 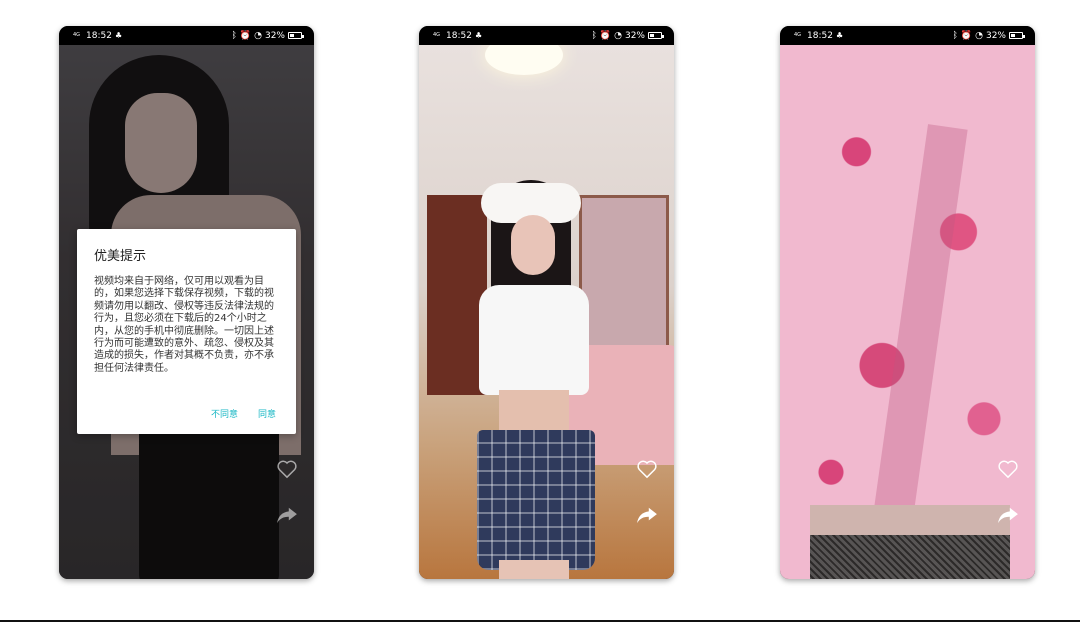 I want to click on disagree-button: 不同意, so click(x=224, y=413).